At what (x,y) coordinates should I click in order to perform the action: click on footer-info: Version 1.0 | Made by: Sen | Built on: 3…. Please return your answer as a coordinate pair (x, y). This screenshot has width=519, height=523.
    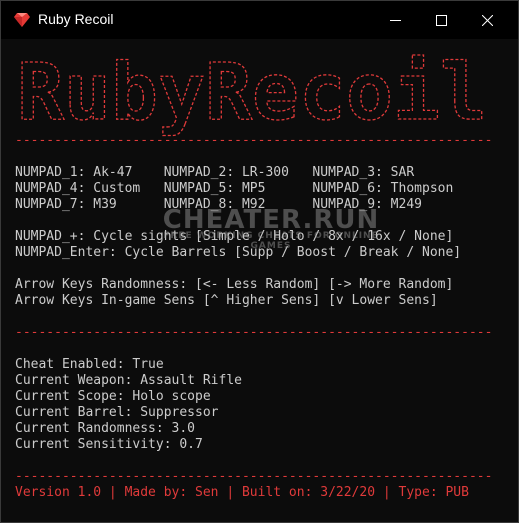
    Looking at the image, I should click on (242, 492).